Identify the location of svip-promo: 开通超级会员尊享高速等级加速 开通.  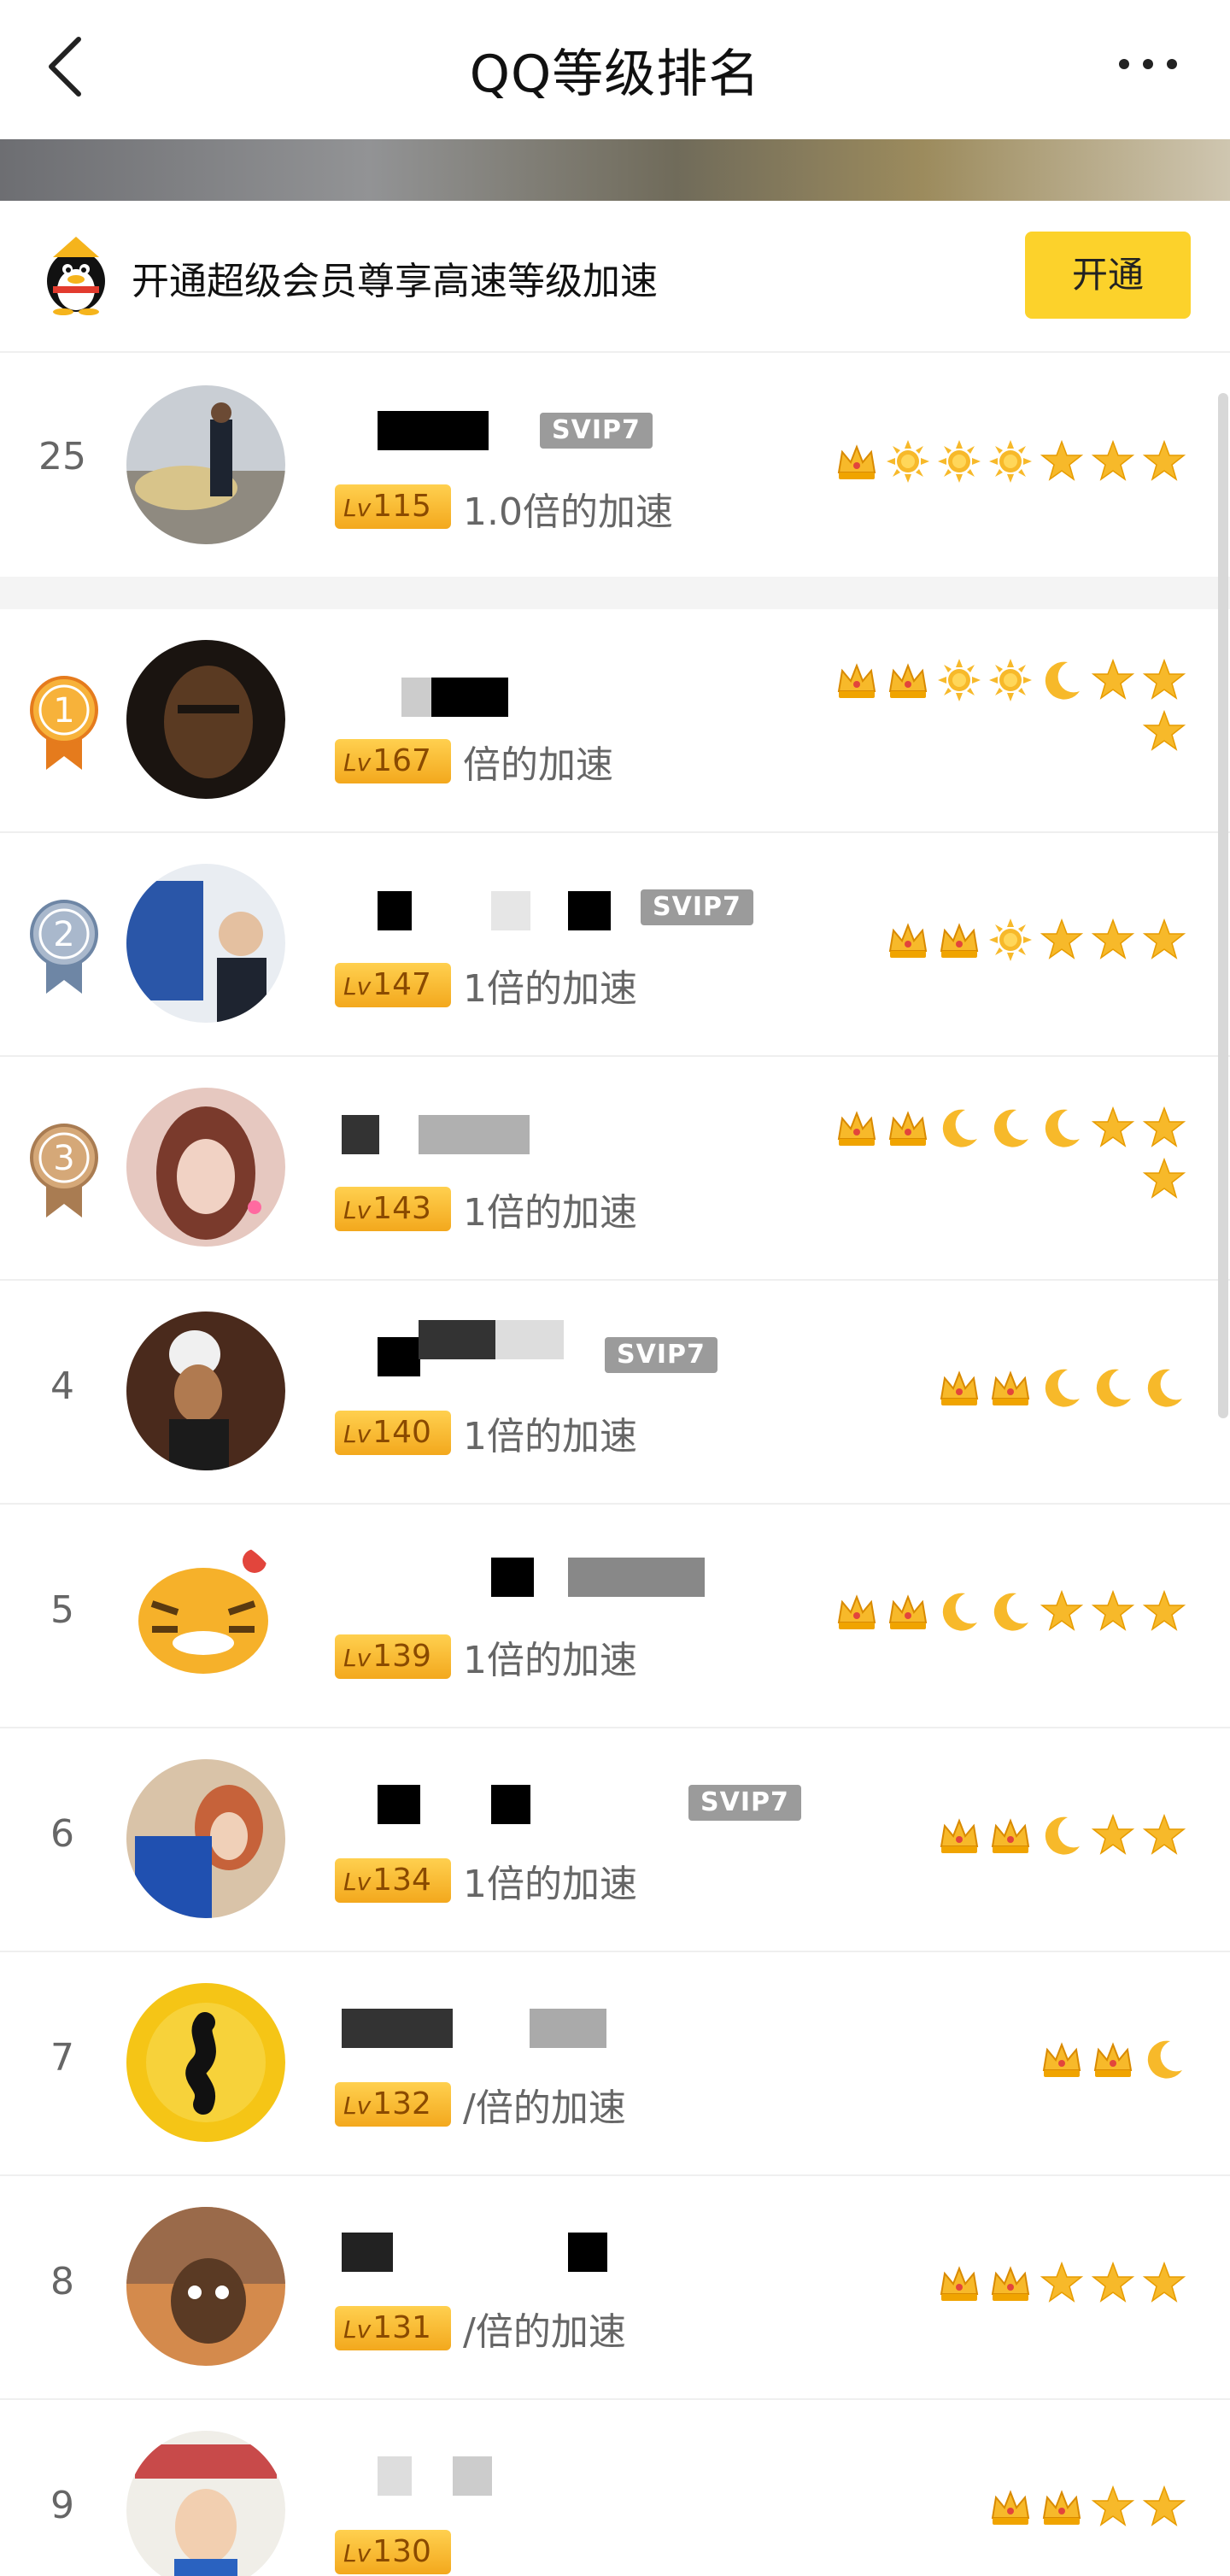
(615, 277).